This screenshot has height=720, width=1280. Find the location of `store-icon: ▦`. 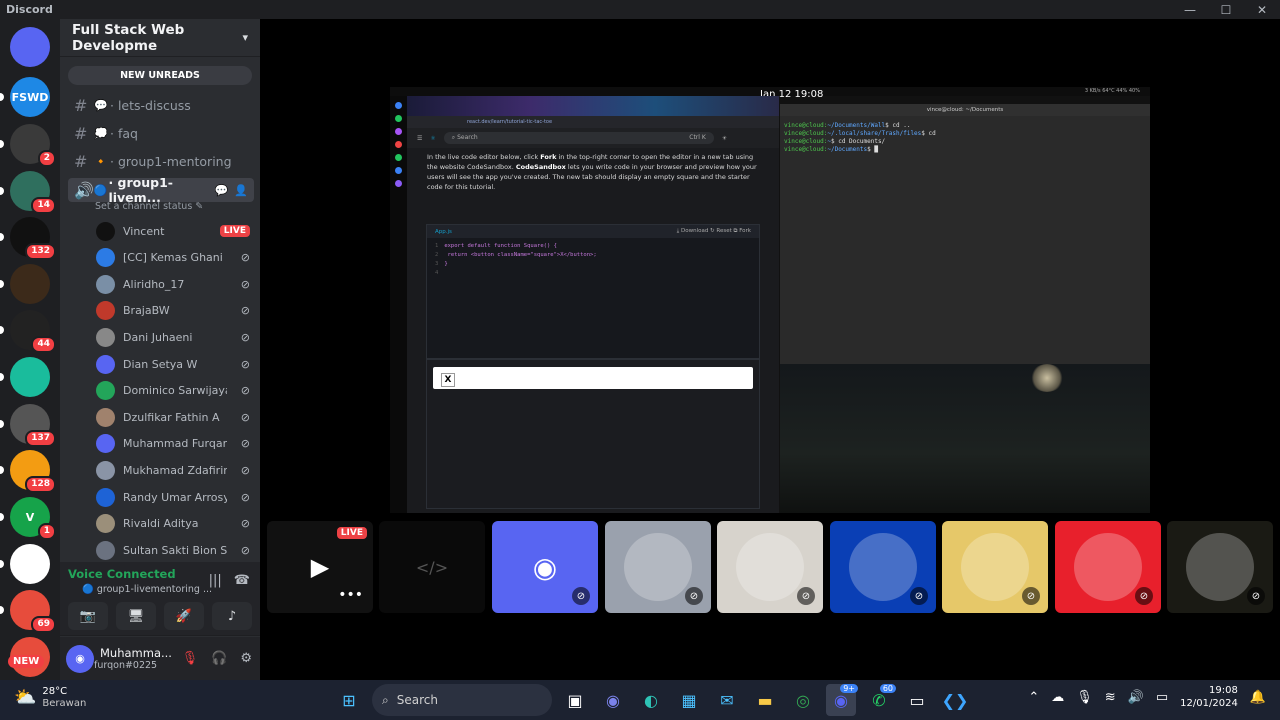

store-icon: ▦ is located at coordinates (689, 700).